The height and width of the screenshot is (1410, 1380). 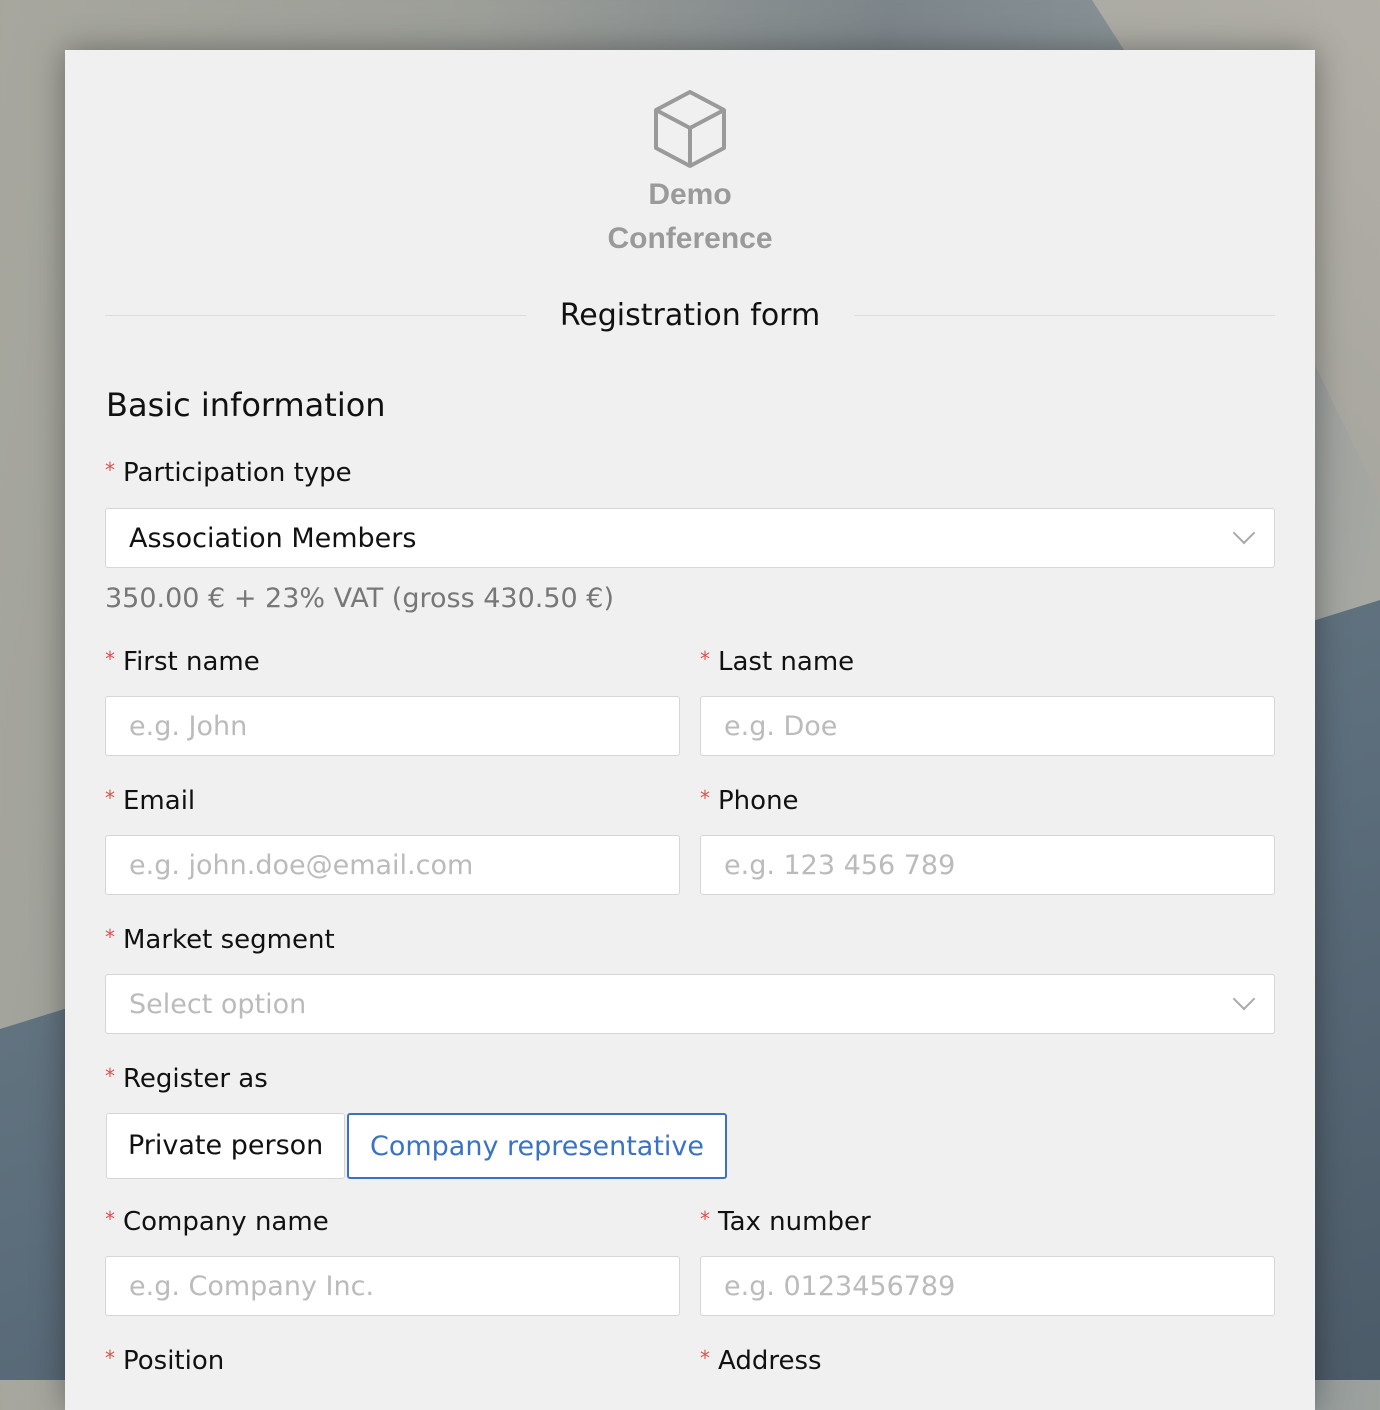 What do you see at coordinates (174, 1361) in the screenshot?
I see `label-text: Position` at bounding box center [174, 1361].